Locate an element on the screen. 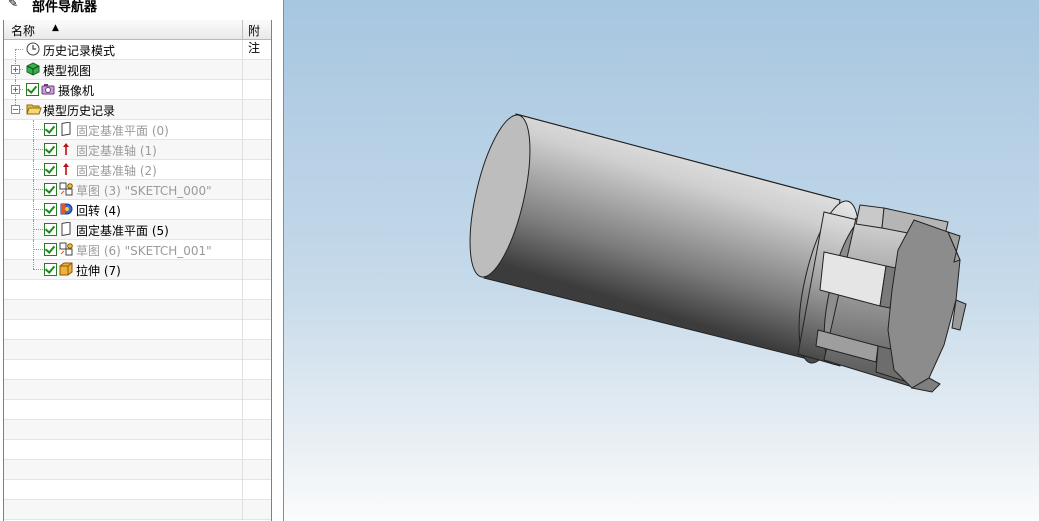  tree-row-label: 模型历史记录 is located at coordinates (79, 111).